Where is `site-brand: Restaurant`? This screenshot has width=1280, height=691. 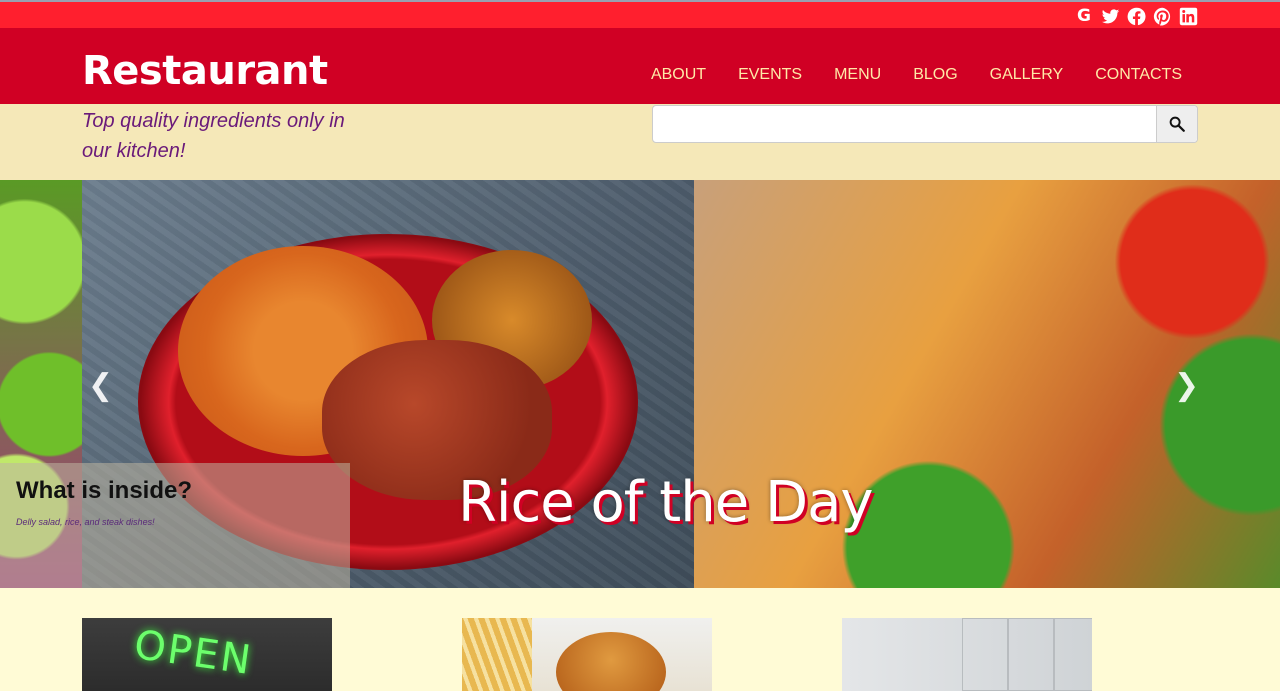 site-brand: Restaurant is located at coordinates (205, 71).